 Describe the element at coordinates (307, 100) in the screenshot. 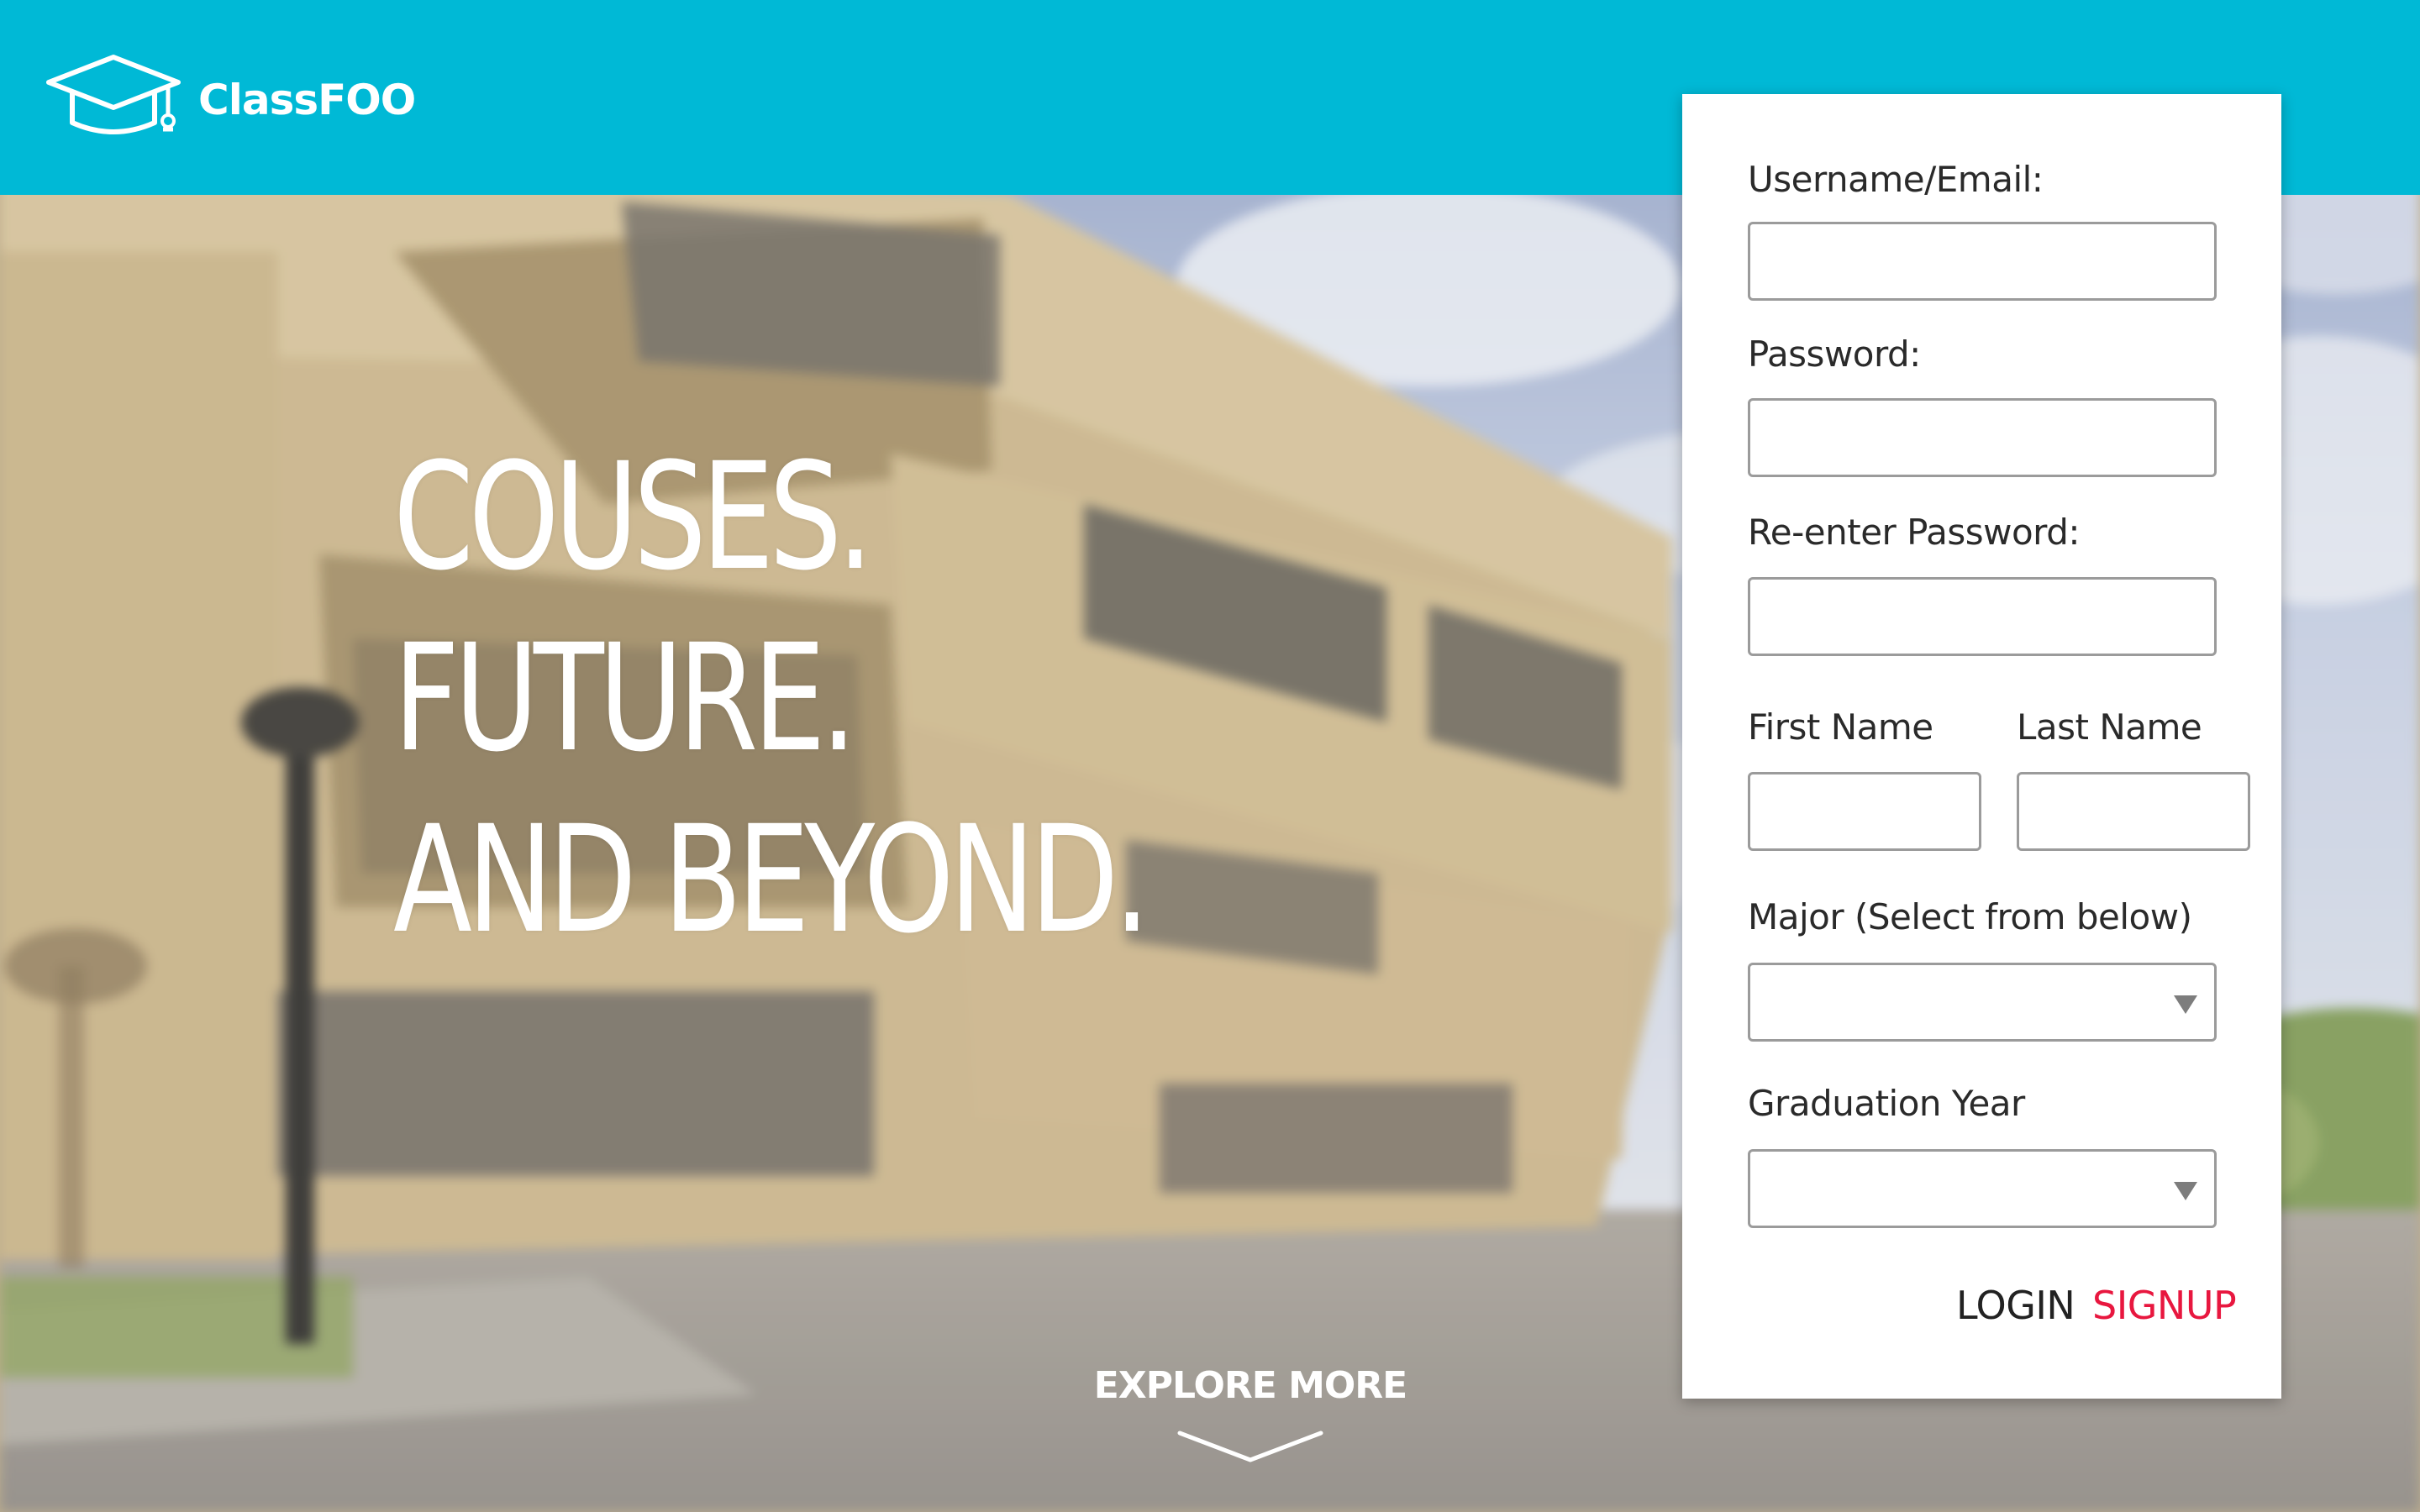

I see `brand-name: ClassFOO` at that location.